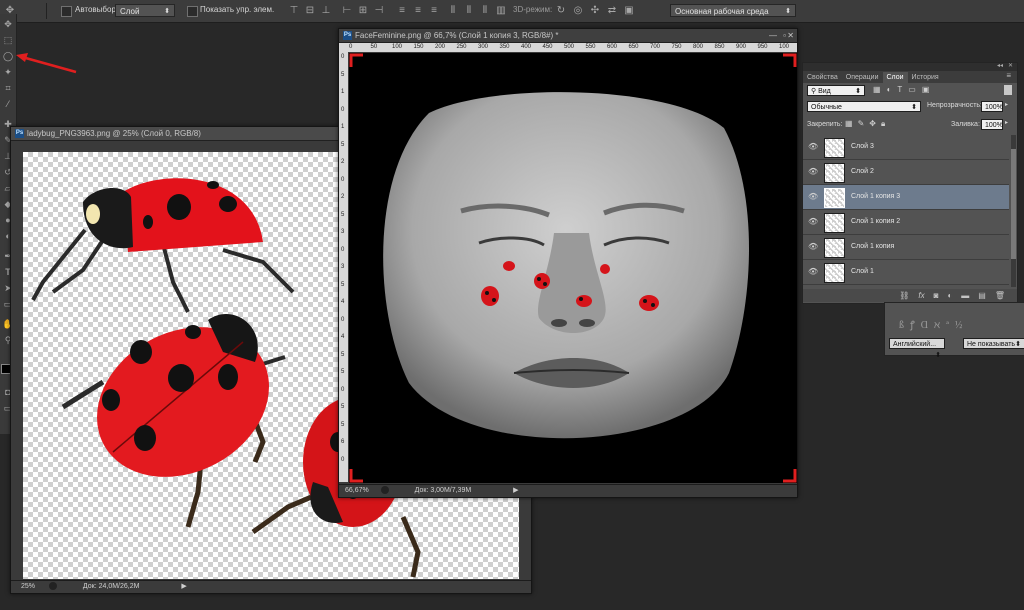 This screenshot has height=610, width=1024. Describe the element at coordinates (993, 343) in the screenshot. I see `anti-alias-dropdown: Не показывать ⬍` at that location.